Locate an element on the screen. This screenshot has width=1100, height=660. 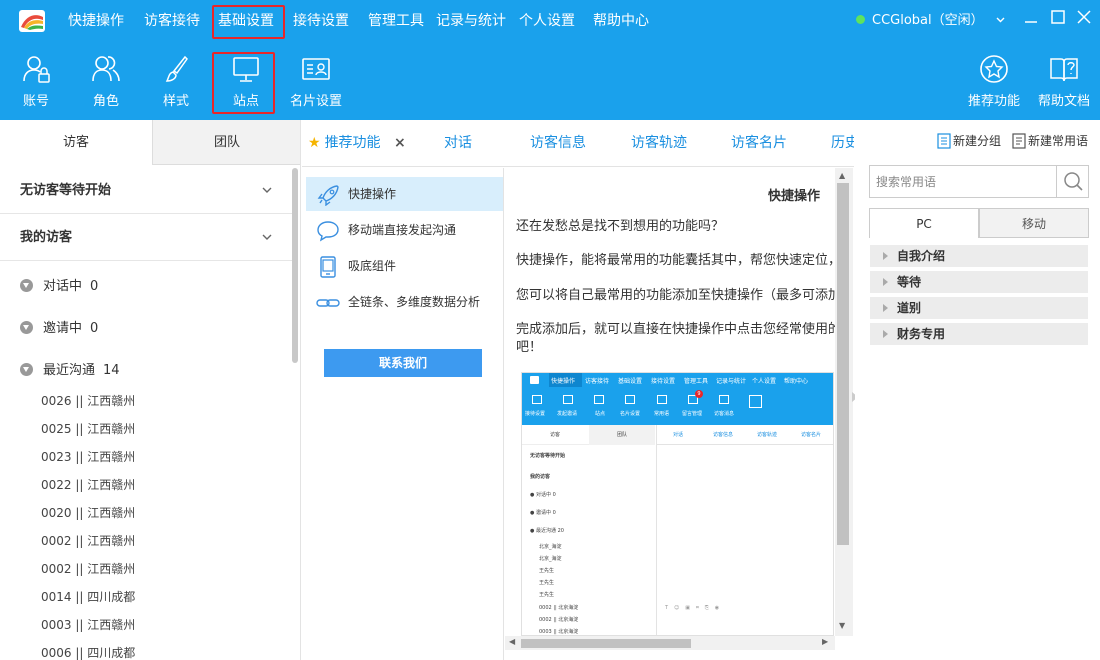
menu-reception-settings: 接待设置 is located at coordinates (321, 21).